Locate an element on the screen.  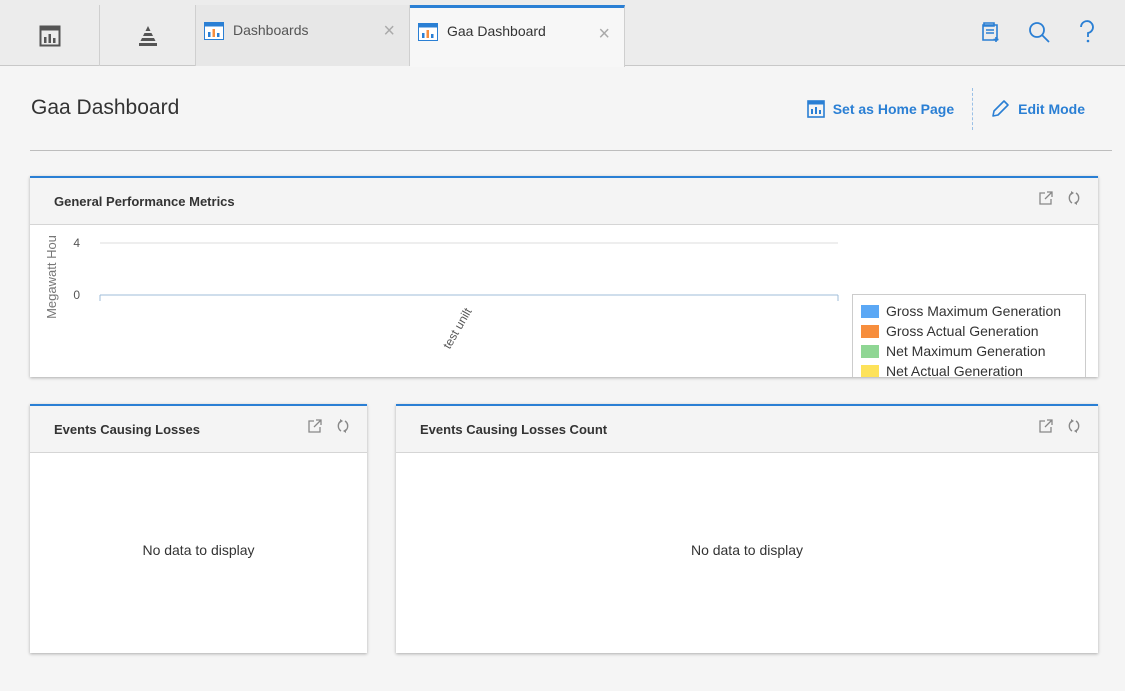
new-document-button is located at coordinates (991, 32).